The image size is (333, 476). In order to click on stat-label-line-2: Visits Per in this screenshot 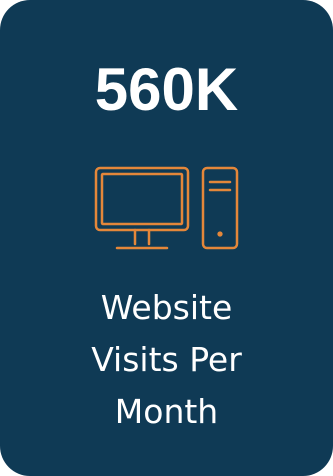, I will do `click(166, 359)`.